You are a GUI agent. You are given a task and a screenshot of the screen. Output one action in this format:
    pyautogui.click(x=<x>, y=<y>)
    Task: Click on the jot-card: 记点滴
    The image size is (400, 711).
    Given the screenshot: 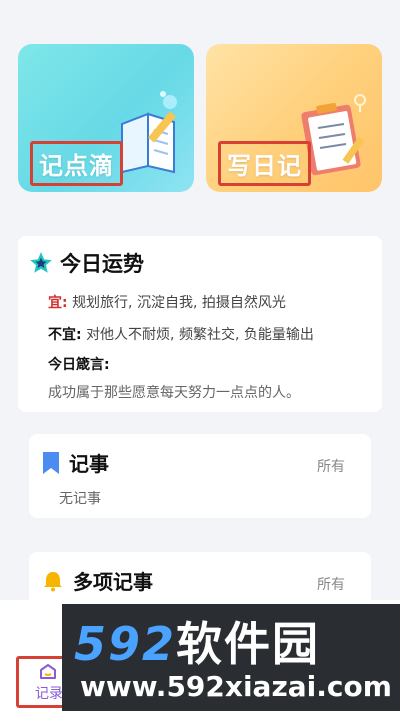 What is the action you would take?
    pyautogui.click(x=106, y=118)
    